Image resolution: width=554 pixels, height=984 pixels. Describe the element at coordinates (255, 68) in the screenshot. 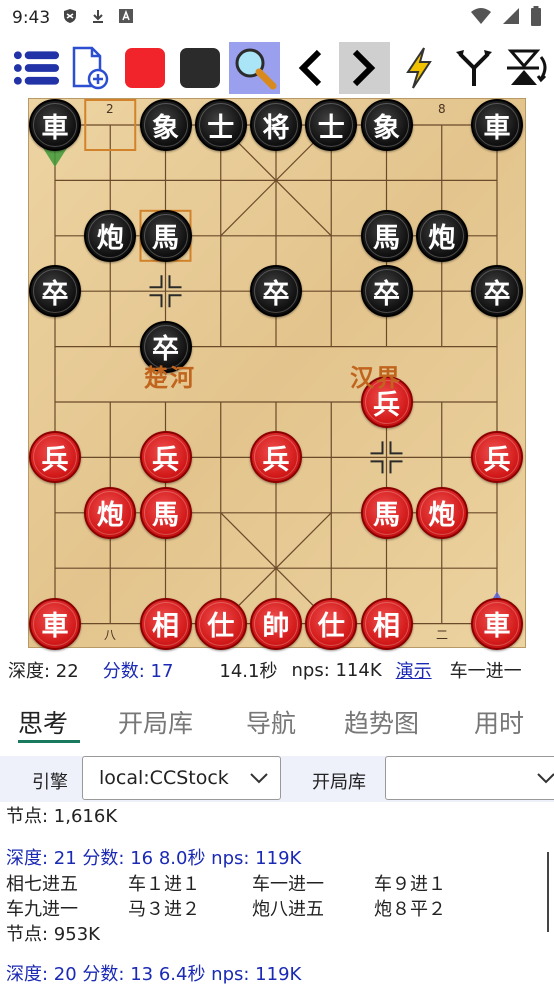

I see `analyze-button` at that location.